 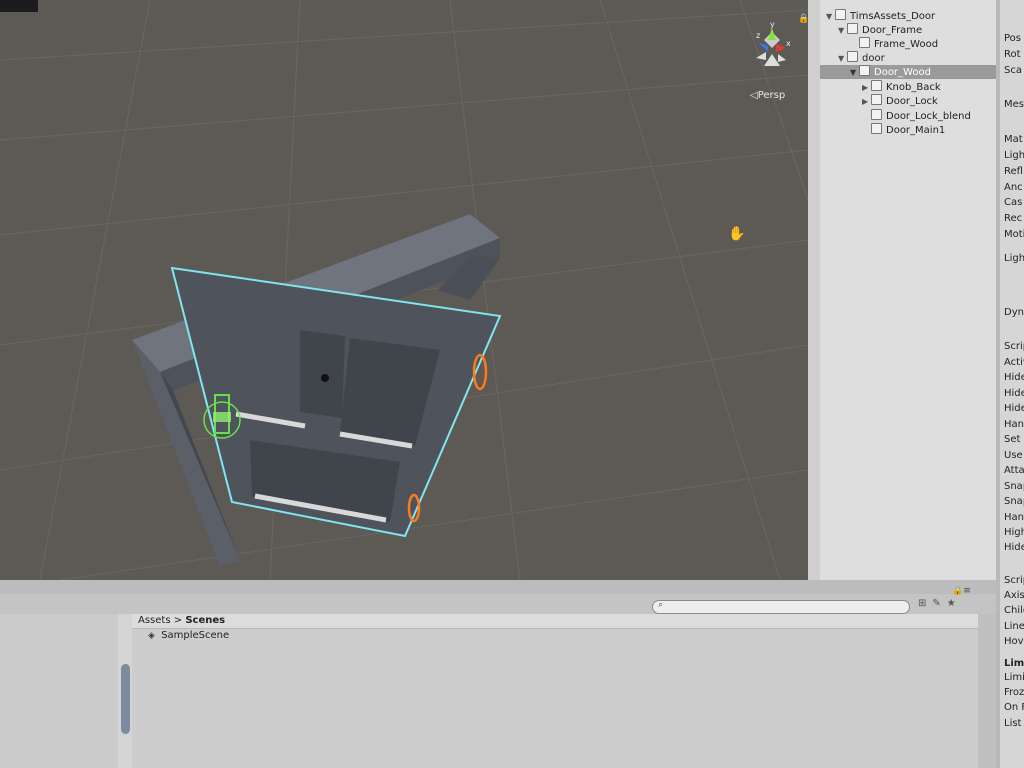 I want to click on inspector-field: List is, so click(x=1014, y=723).